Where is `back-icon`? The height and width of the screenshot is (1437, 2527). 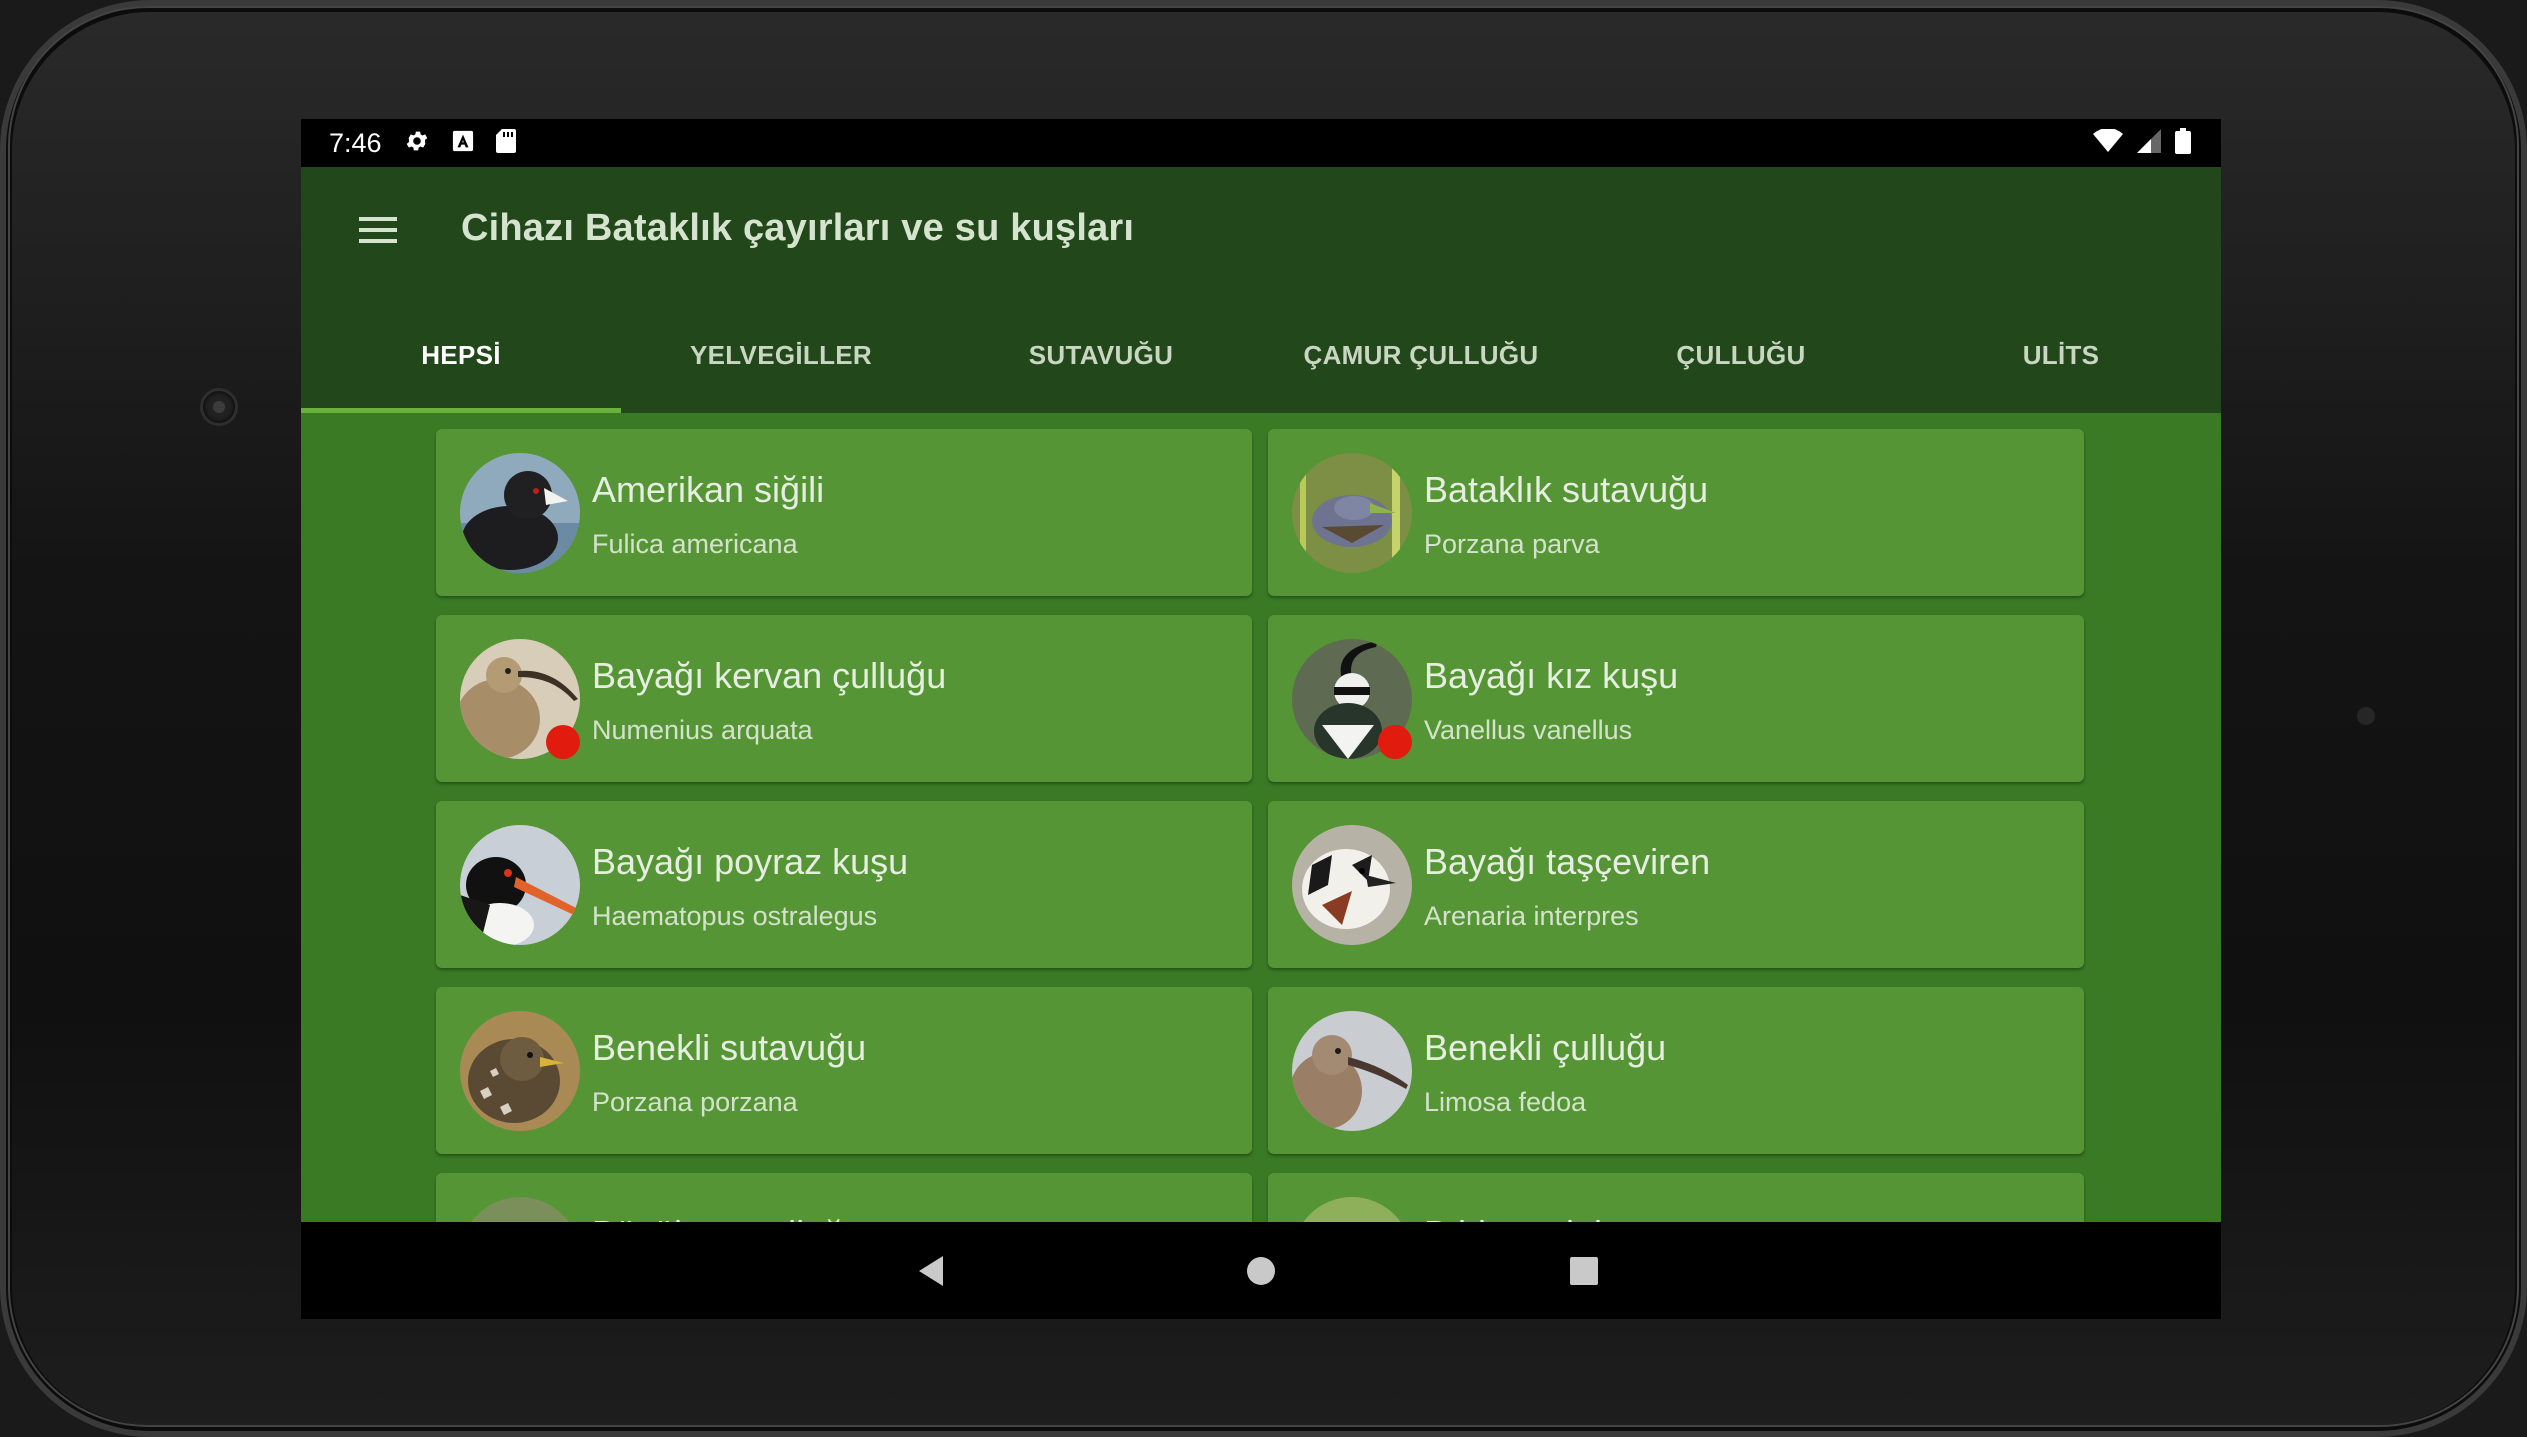 back-icon is located at coordinates (934, 1276).